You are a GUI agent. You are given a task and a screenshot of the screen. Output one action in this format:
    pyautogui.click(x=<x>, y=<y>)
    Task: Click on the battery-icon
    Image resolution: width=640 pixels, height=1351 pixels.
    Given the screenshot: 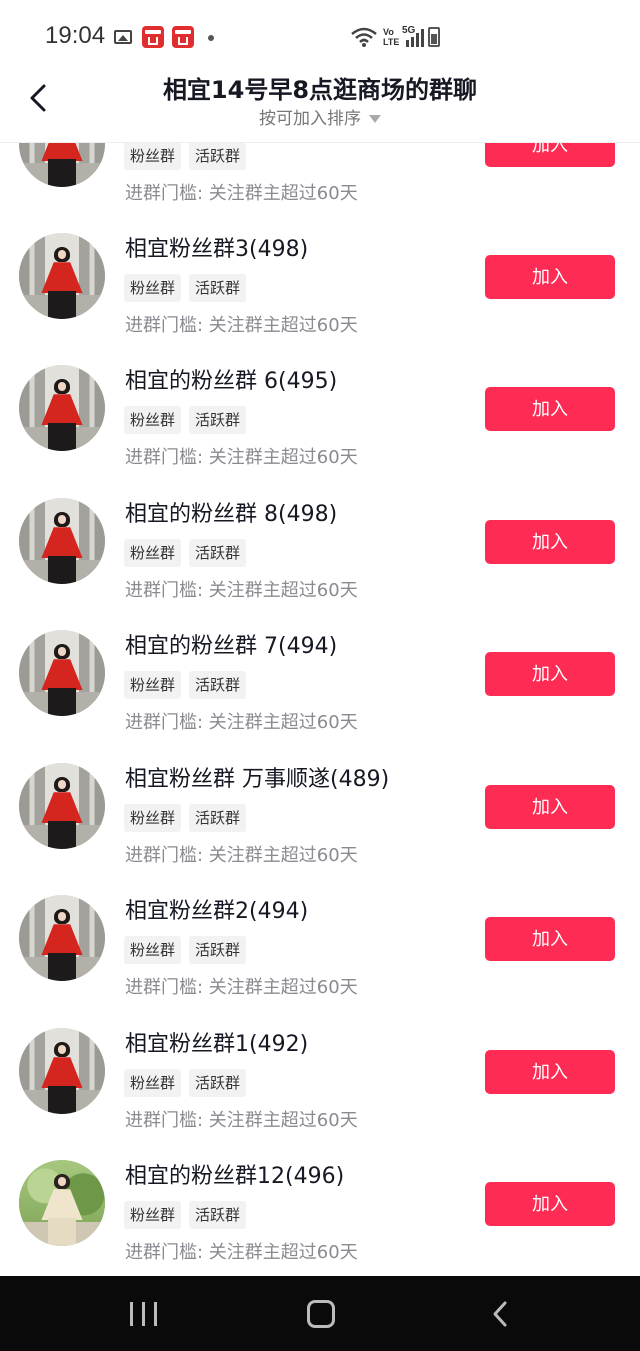 What is the action you would take?
    pyautogui.click(x=434, y=37)
    